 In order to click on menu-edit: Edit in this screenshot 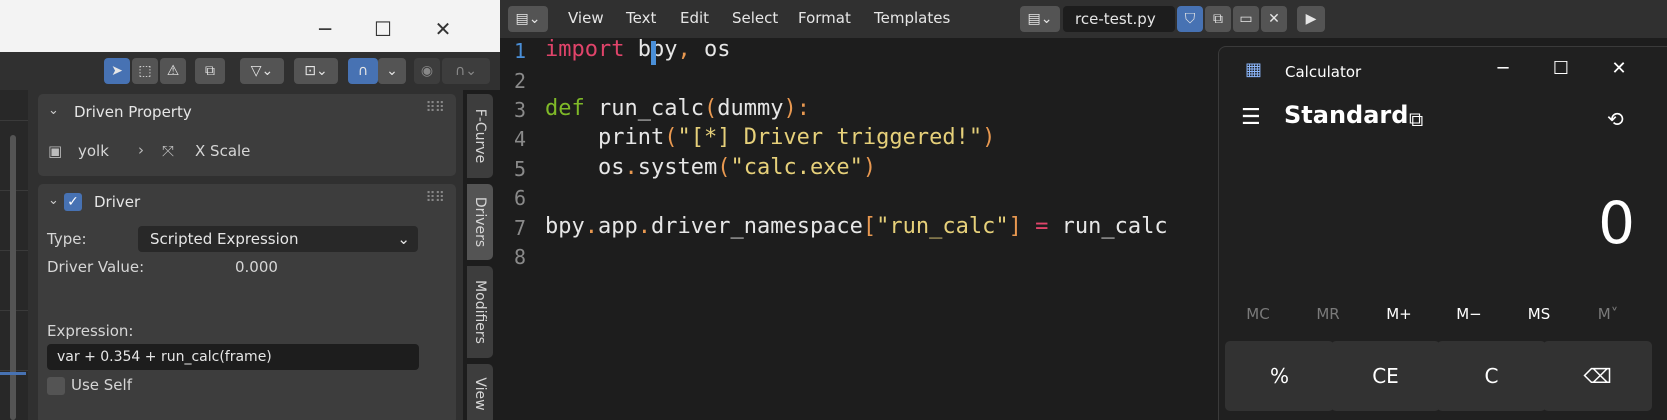, I will do `click(694, 18)`.